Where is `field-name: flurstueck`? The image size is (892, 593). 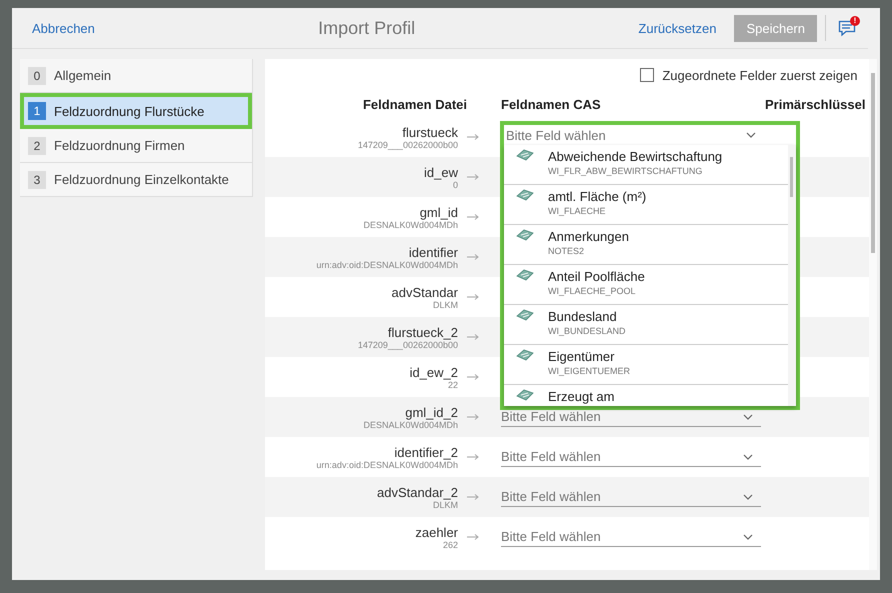 field-name: flurstueck is located at coordinates (430, 132).